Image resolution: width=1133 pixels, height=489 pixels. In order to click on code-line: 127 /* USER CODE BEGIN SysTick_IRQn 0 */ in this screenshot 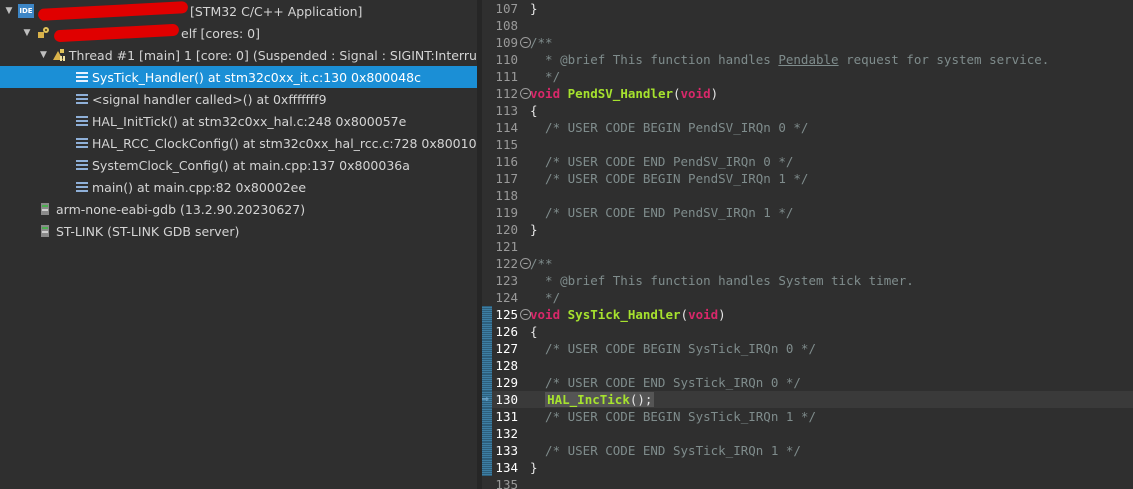, I will do `click(807, 348)`.